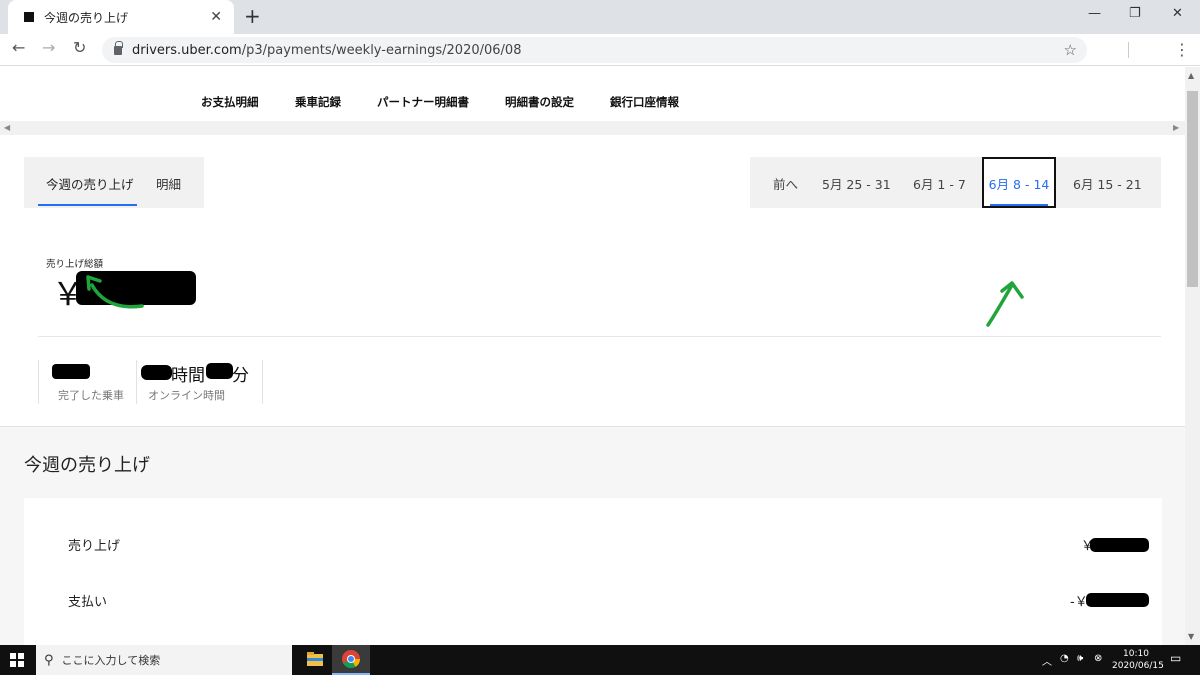 The width and height of the screenshot is (1200, 679). What do you see at coordinates (29, 17) in the screenshot?
I see `favicon-icon` at bounding box center [29, 17].